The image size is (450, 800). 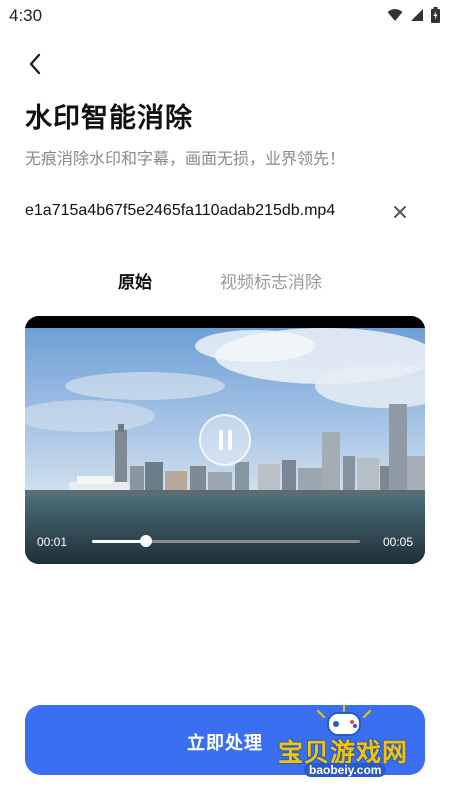 I want to click on current-time: 00:01, so click(x=52, y=542).